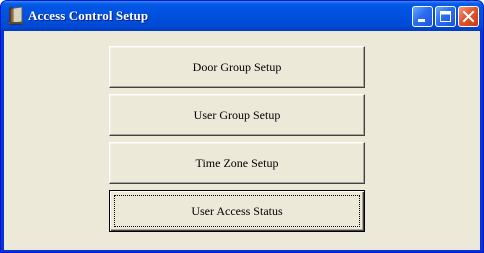  I want to click on user-group-setup-button: User Group Setup, so click(237, 115).